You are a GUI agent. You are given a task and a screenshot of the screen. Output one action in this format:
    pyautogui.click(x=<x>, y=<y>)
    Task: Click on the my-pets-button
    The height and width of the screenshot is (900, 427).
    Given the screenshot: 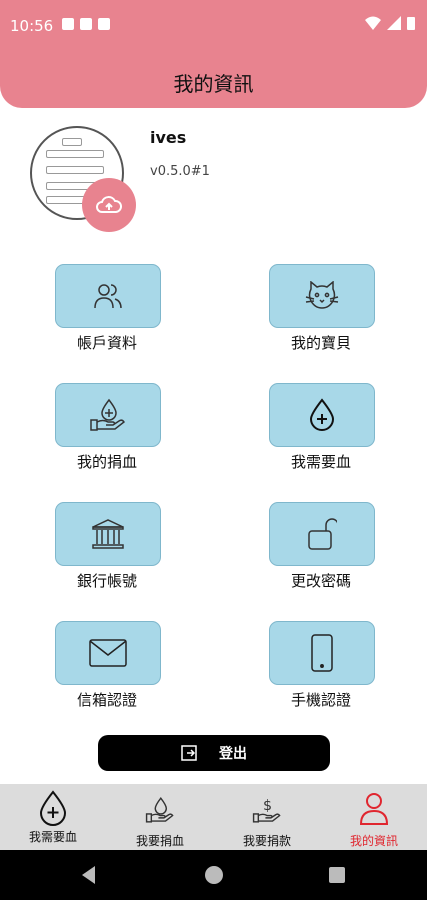 What is the action you would take?
    pyautogui.click(x=322, y=296)
    